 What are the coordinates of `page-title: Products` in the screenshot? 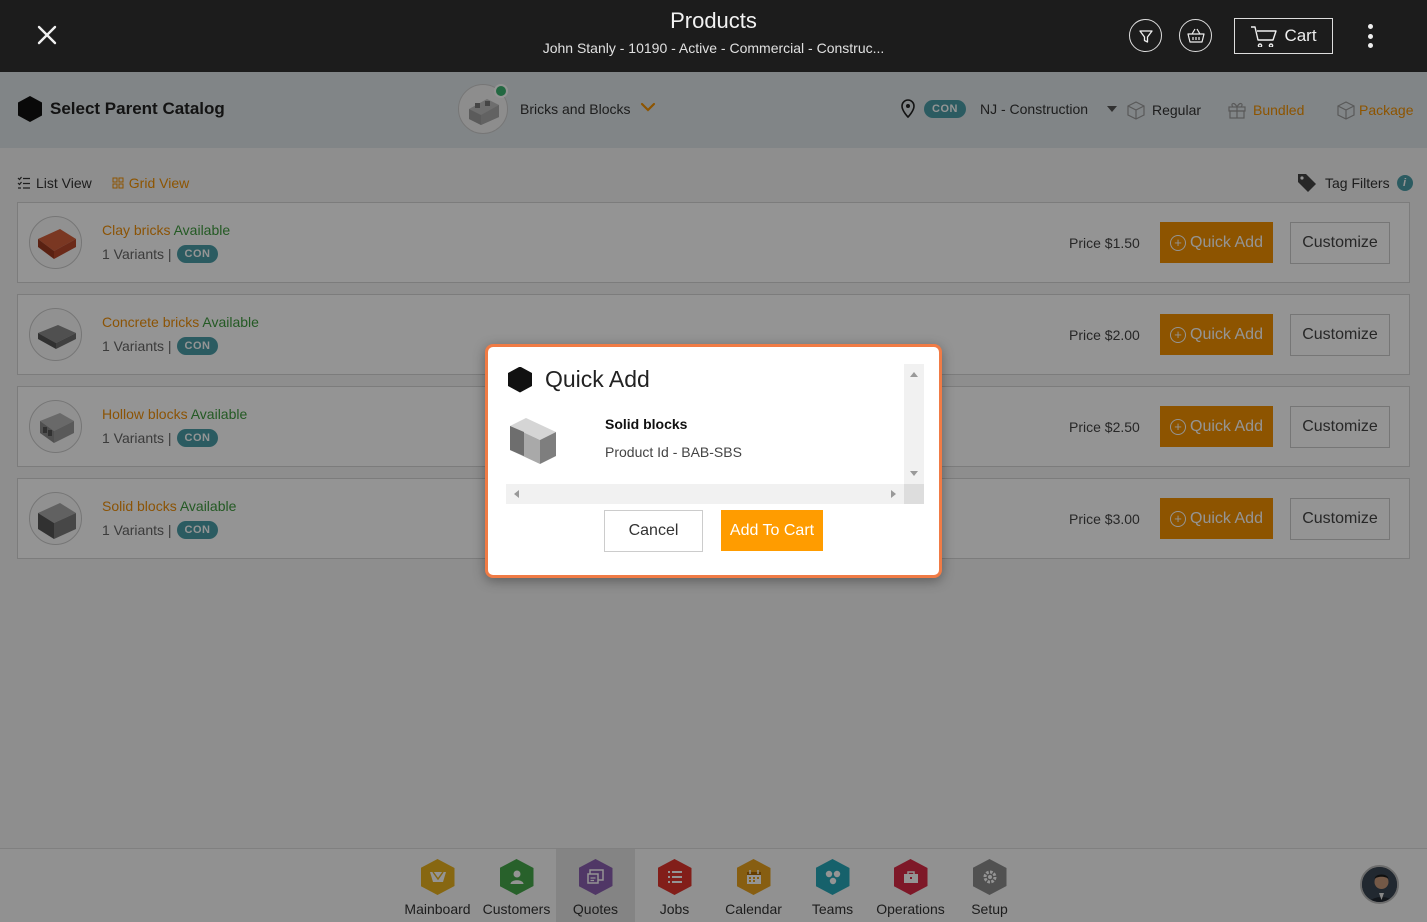 It's located at (713, 20).